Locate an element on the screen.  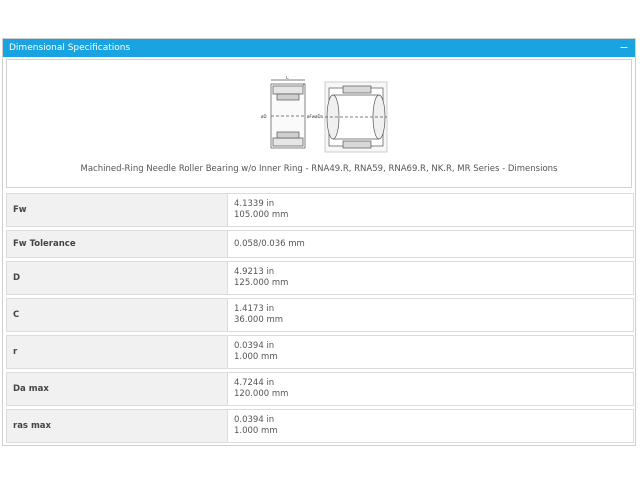
spec-value-line: 4.9213 in is located at coordinates (254, 272).